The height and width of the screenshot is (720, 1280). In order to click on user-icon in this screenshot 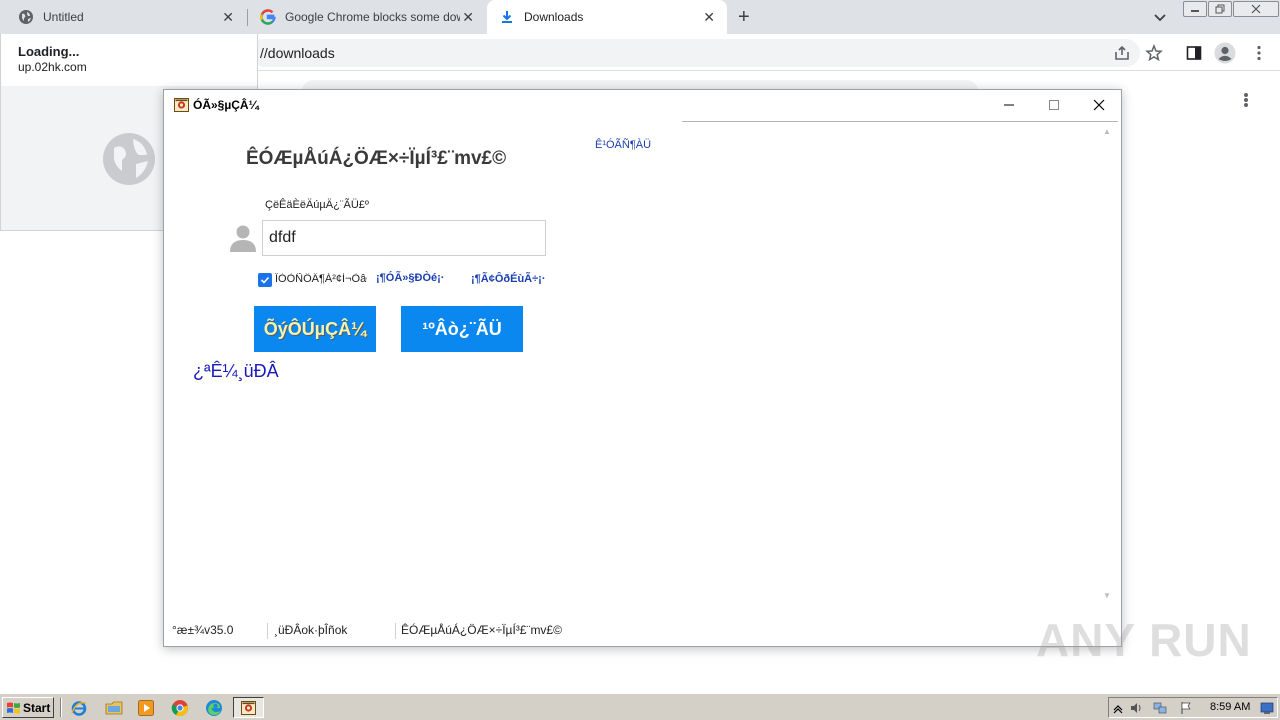, I will do `click(243, 238)`.